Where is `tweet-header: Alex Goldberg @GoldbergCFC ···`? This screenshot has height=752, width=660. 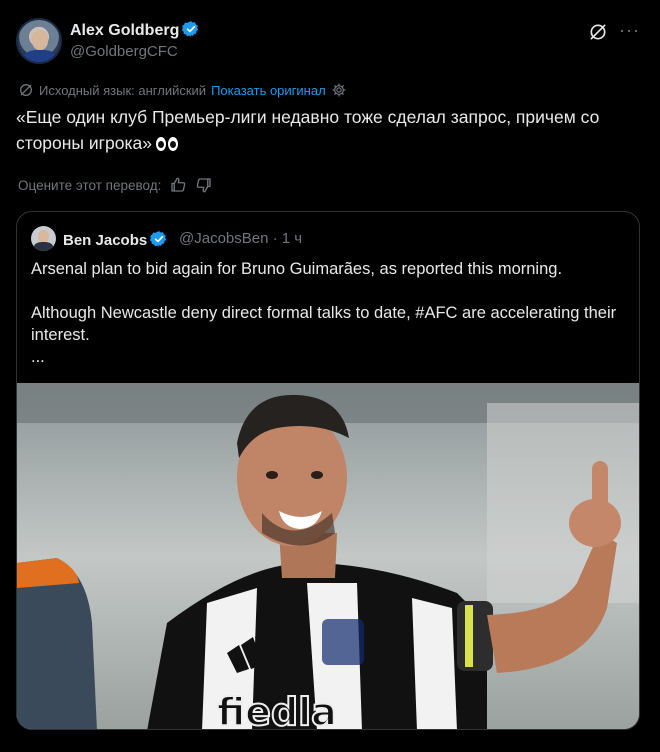
tweet-header: Alex Goldberg @GoldbergCFC ··· is located at coordinates (330, 41).